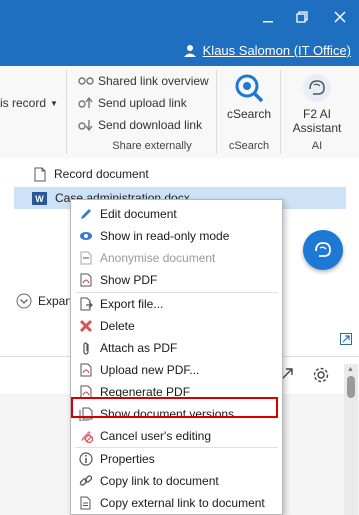 The width and height of the screenshot is (359, 515). What do you see at coordinates (249, 114) in the screenshot?
I see `csearch-label: cSearch` at bounding box center [249, 114].